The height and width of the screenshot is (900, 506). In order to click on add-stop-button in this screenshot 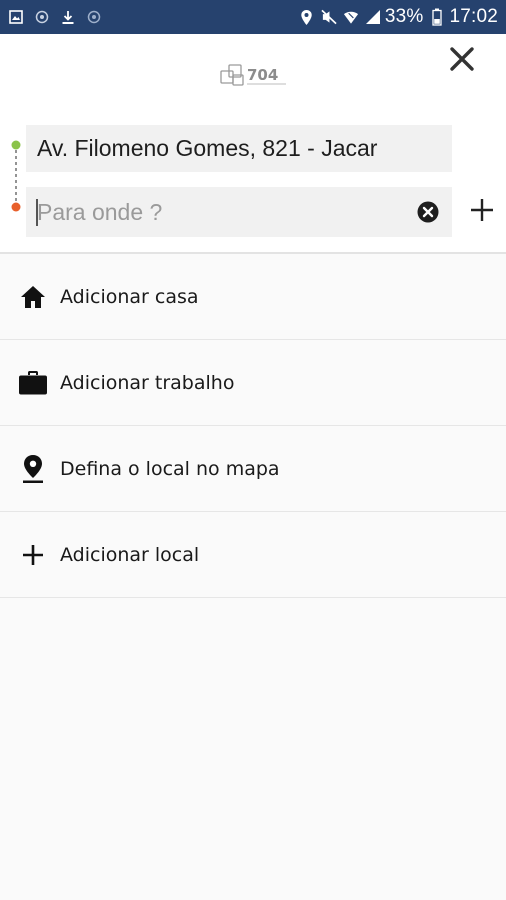, I will do `click(482, 210)`.